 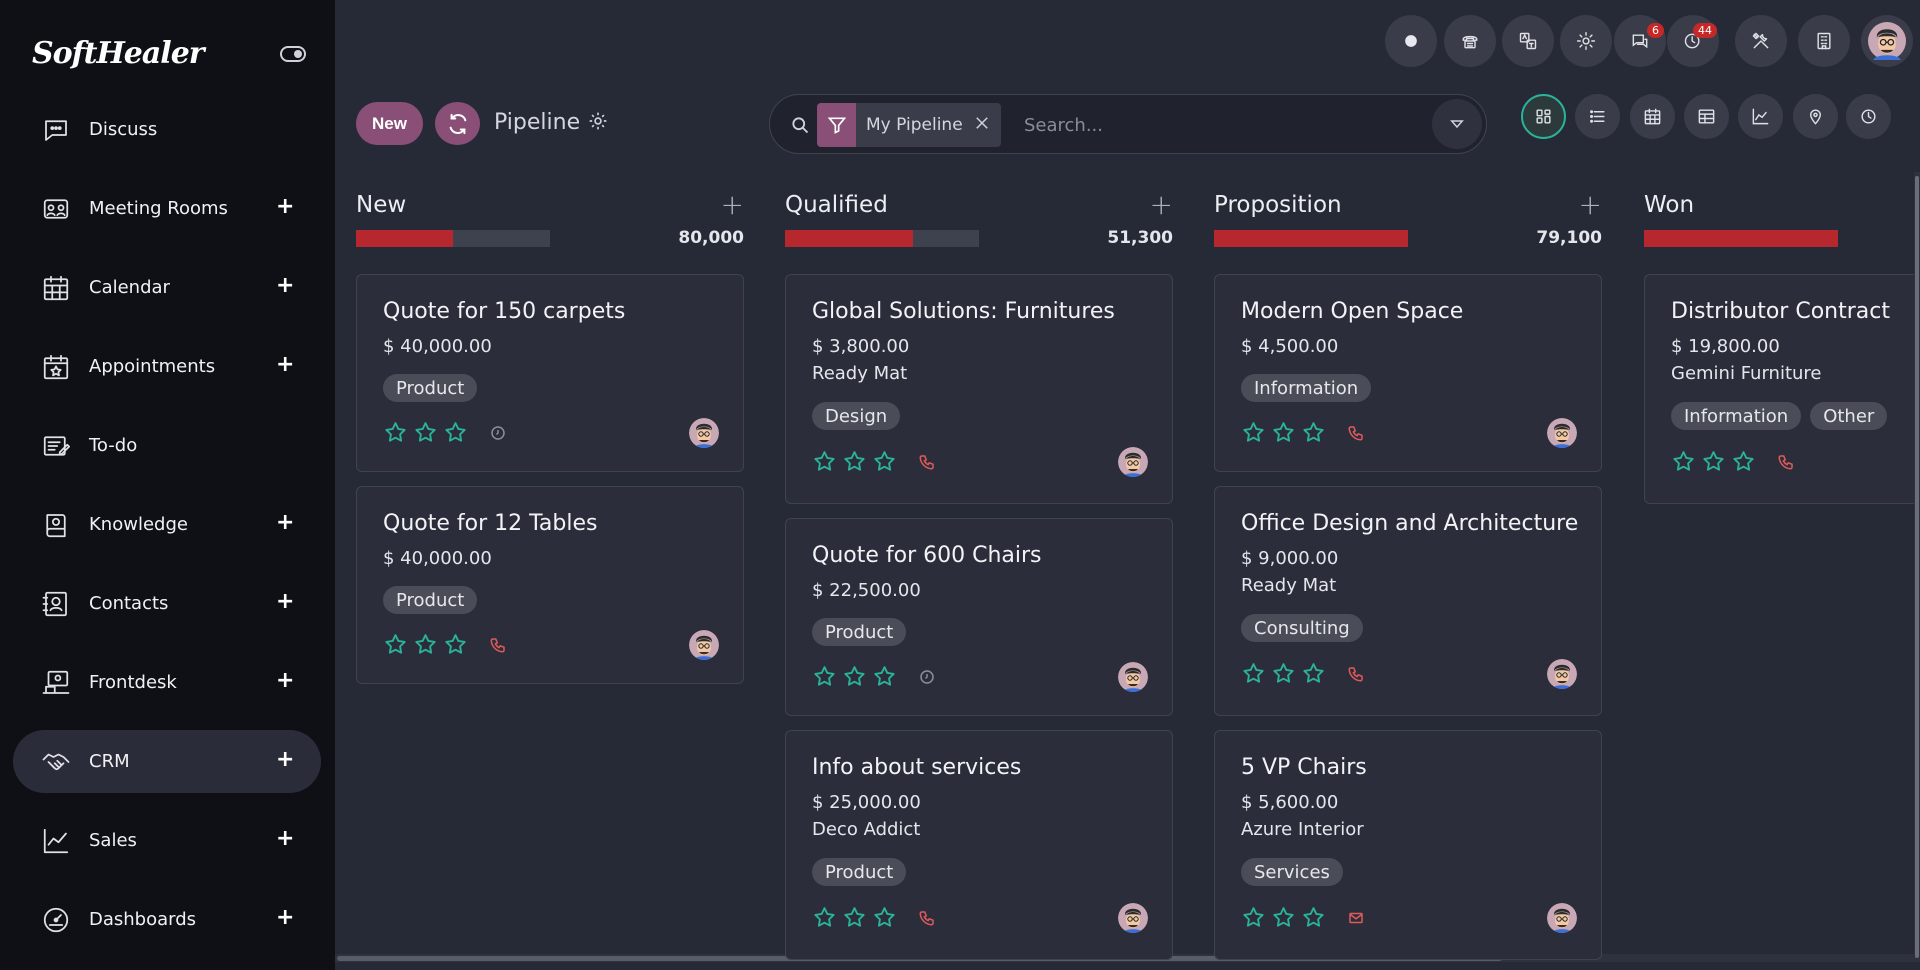 What do you see at coordinates (167, 208) in the screenshot?
I see `sidebar-item-meeting-rooms: Meeting Rooms +` at bounding box center [167, 208].